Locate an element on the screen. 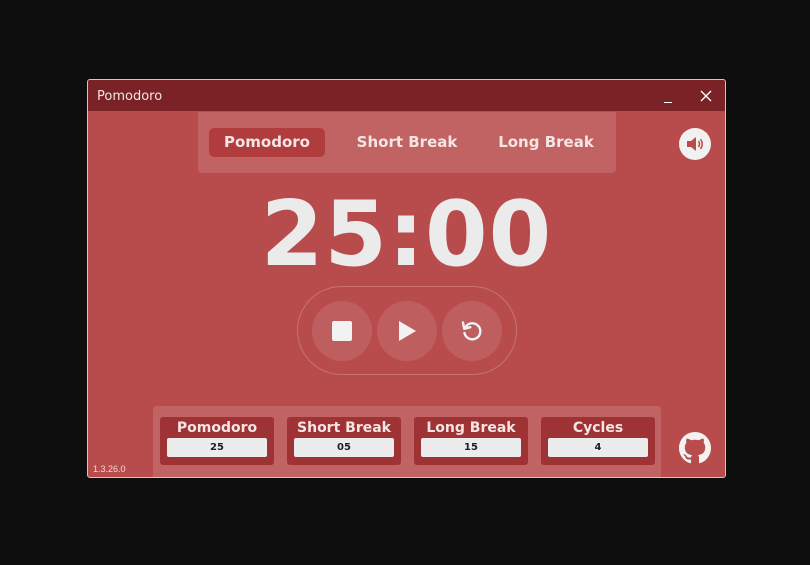 The height and width of the screenshot is (565, 810). mode-tabs: Pomodoro Short Break Long Break is located at coordinates (407, 142).